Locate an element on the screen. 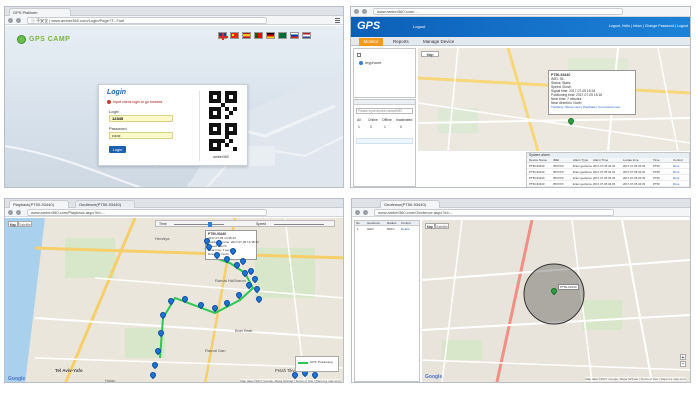  speed-label: Speed is located at coordinates (261, 224).